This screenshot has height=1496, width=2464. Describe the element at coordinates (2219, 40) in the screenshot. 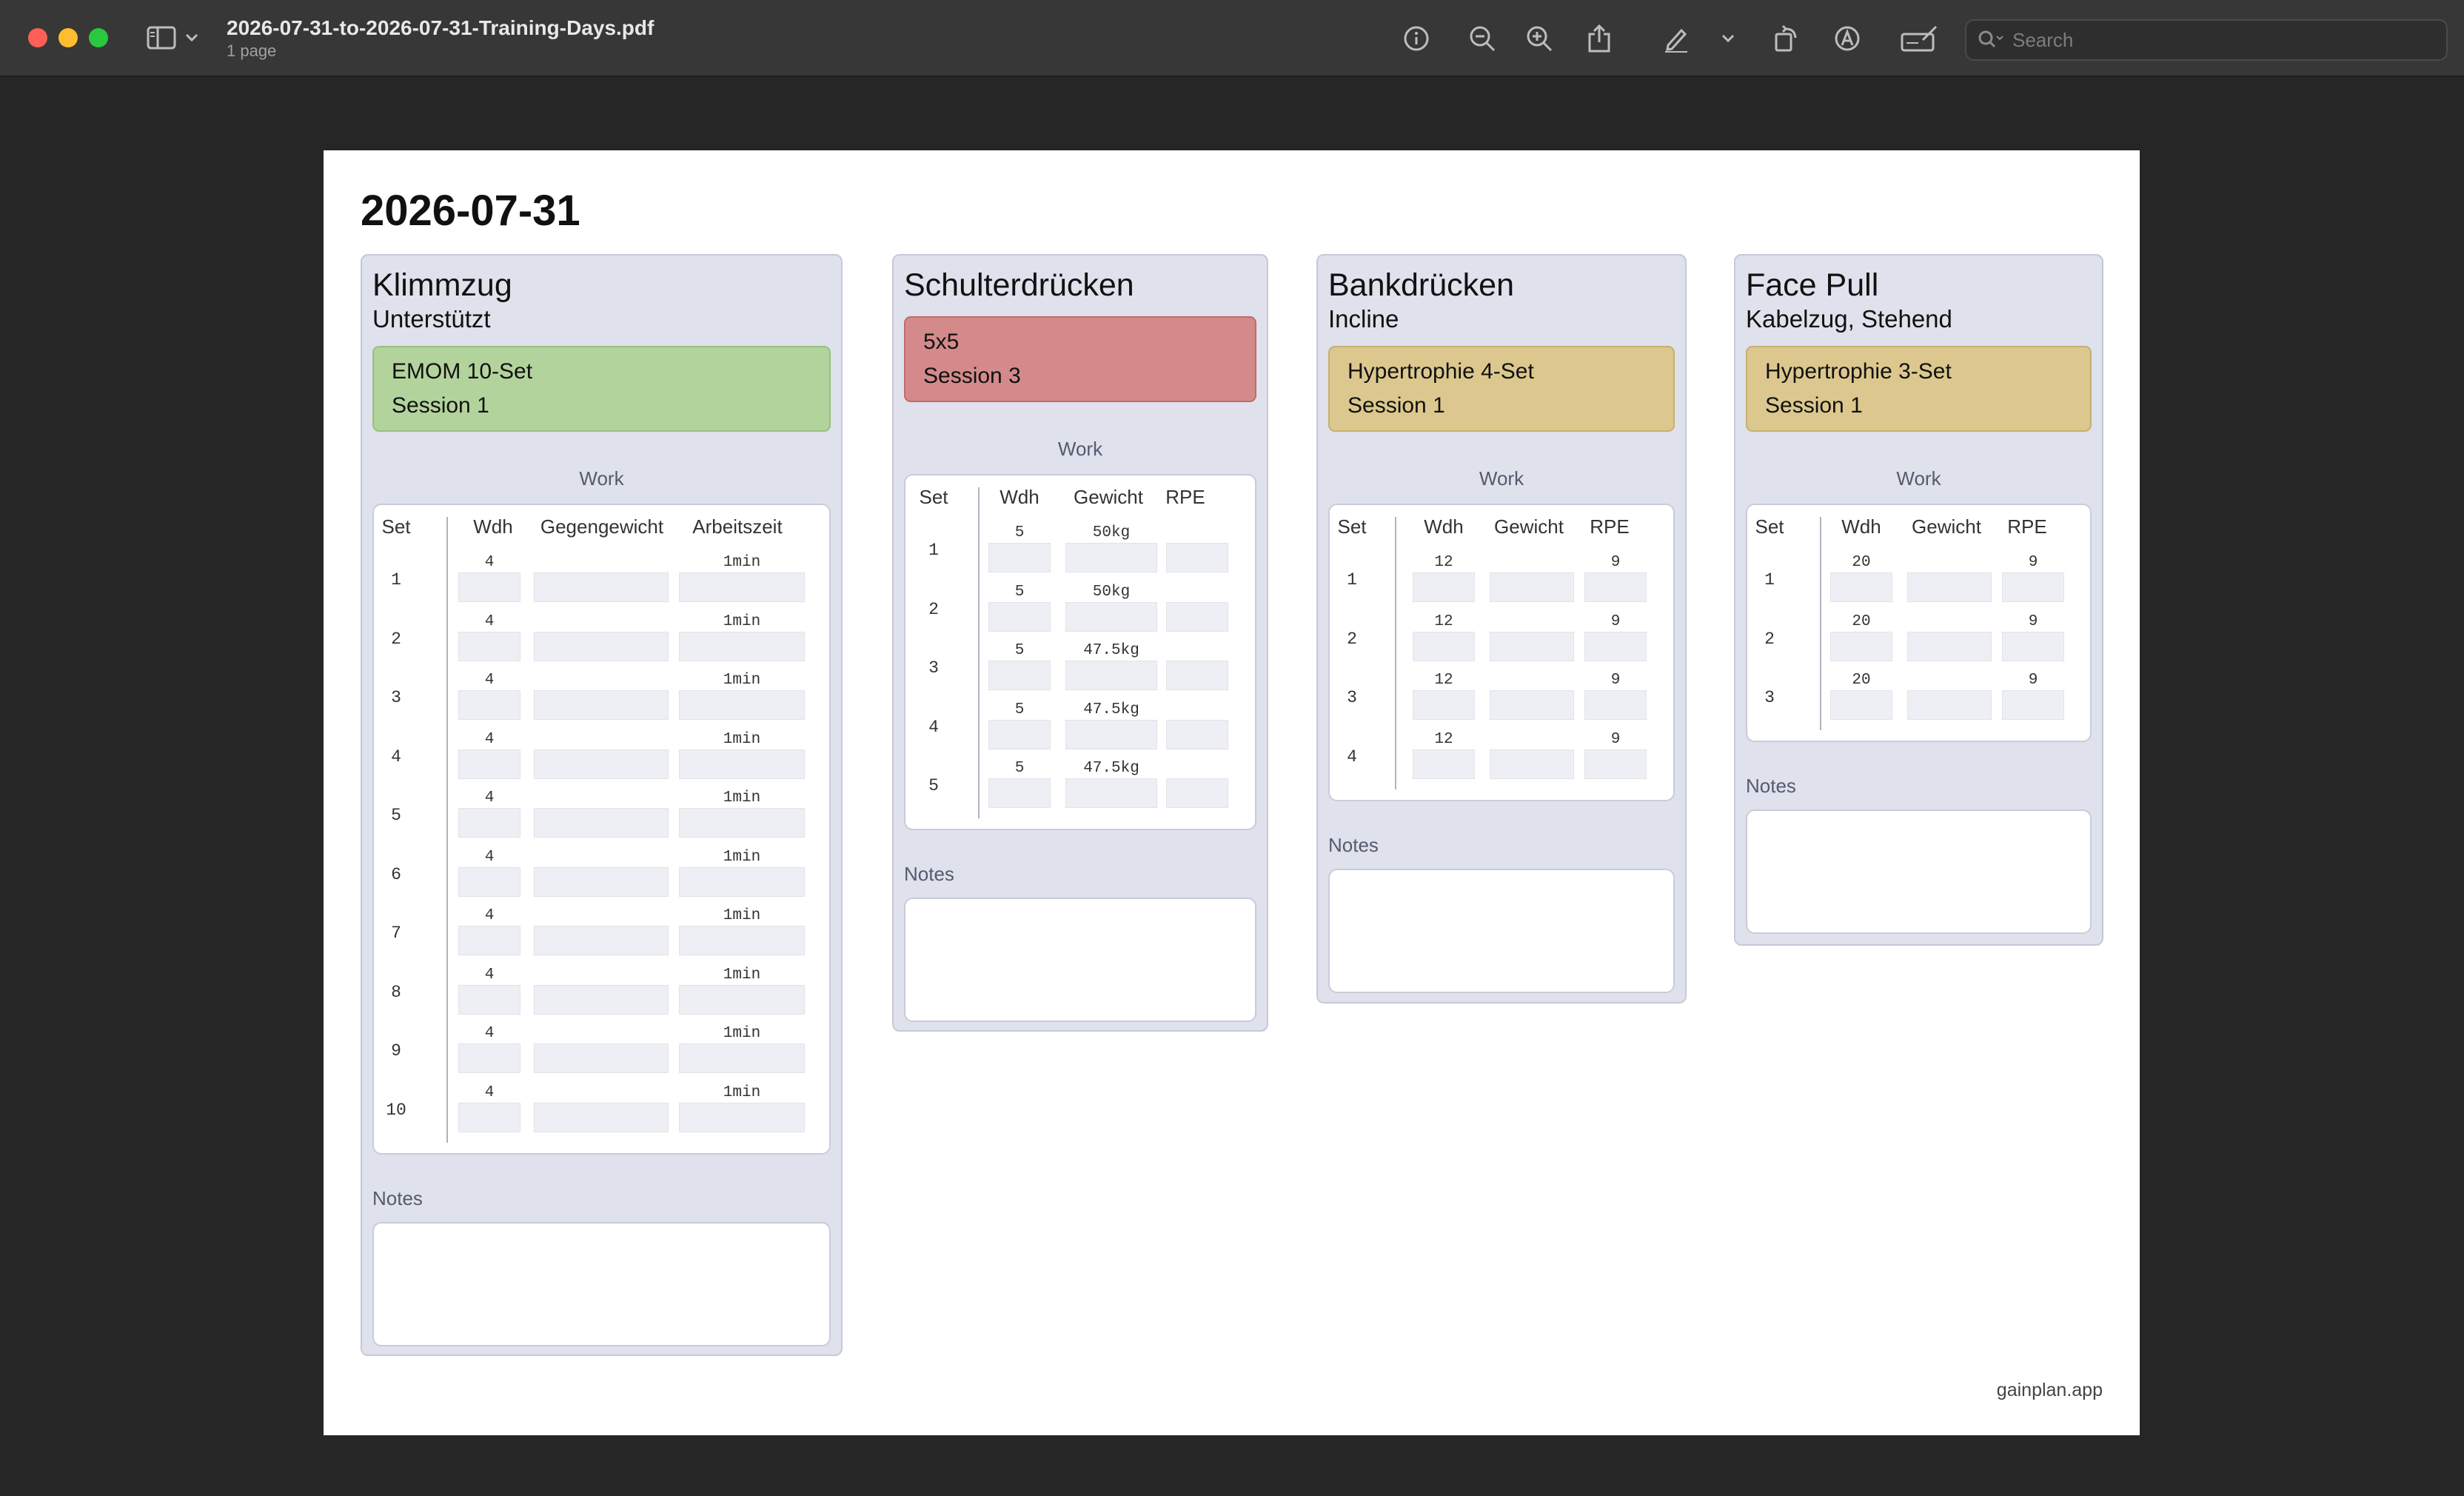

I see `search-input` at that location.